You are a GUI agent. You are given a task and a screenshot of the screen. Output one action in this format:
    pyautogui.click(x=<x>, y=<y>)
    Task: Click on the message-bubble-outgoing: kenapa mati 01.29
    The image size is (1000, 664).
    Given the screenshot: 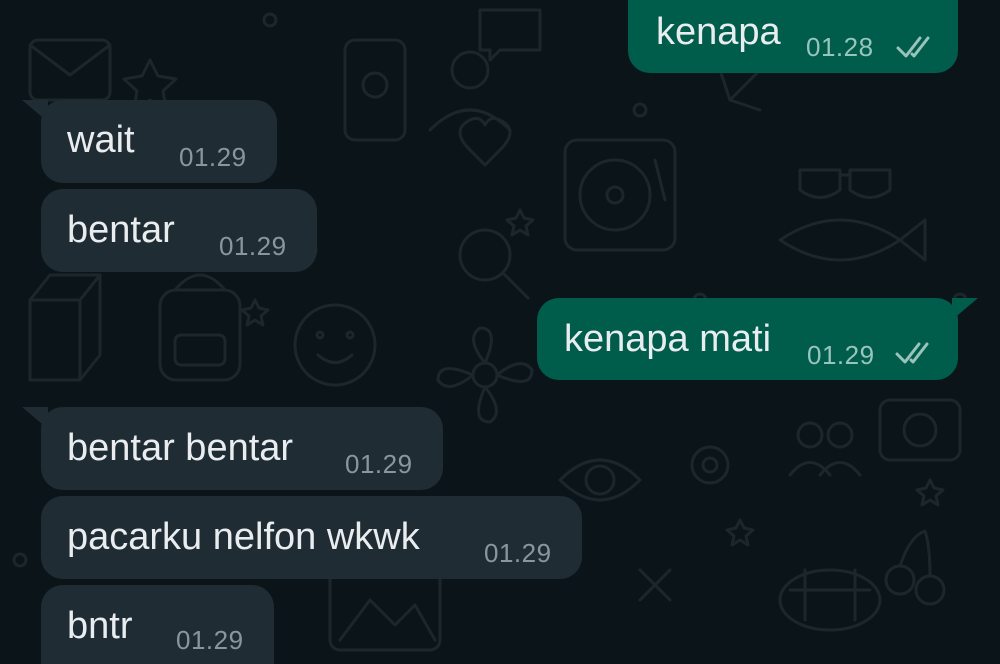 What is the action you would take?
    pyautogui.click(x=747, y=339)
    